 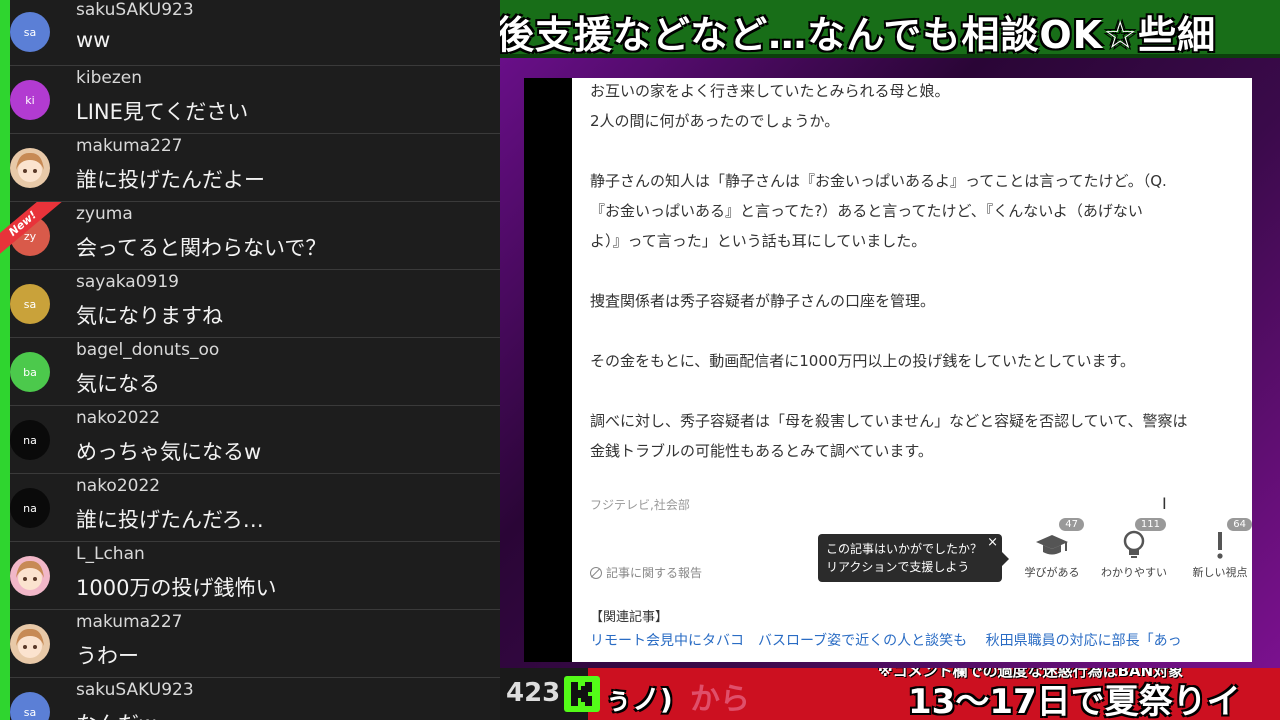 What do you see at coordinates (913, 558) in the screenshot?
I see `reaction-tooltip: この記事はいかがでしたか？ リアクションで支援しよう ×` at bounding box center [913, 558].